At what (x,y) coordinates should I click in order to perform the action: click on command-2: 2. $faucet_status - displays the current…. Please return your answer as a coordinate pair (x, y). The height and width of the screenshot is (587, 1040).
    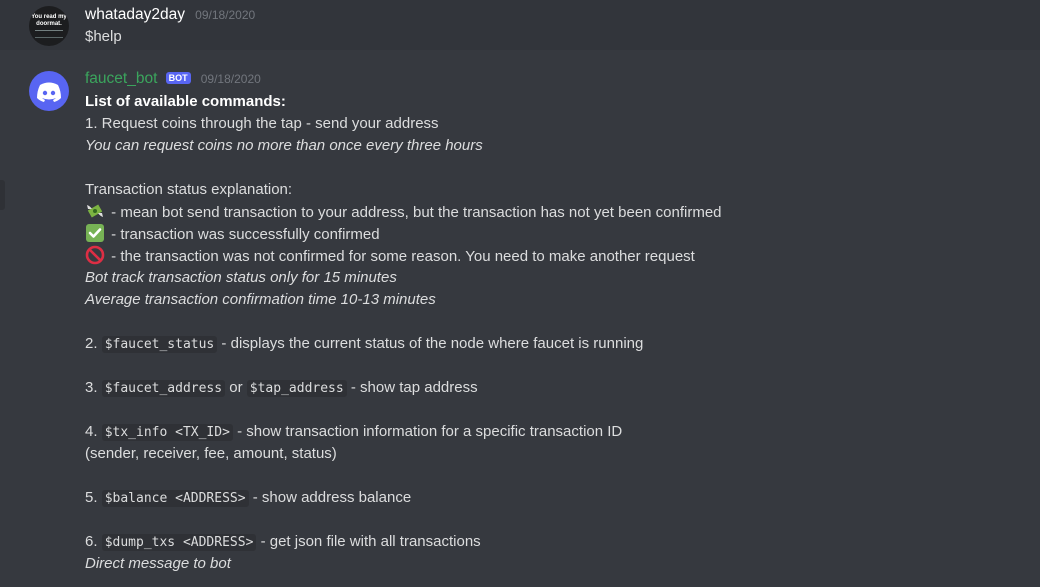
    Looking at the image, I should click on (550, 344).